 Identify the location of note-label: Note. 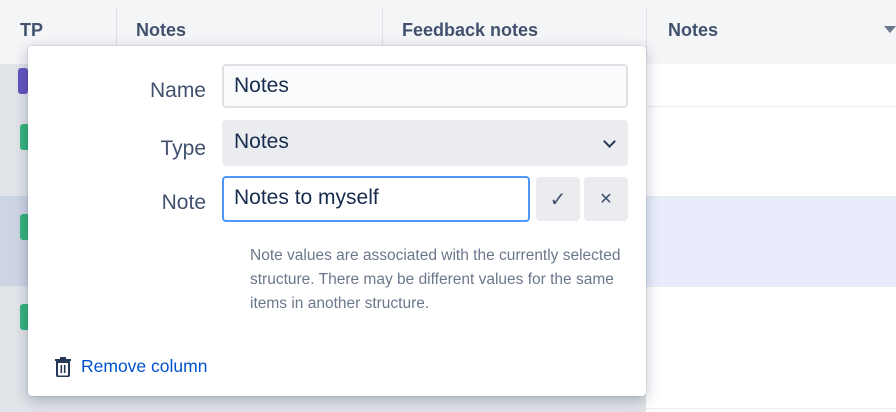
(183, 202).